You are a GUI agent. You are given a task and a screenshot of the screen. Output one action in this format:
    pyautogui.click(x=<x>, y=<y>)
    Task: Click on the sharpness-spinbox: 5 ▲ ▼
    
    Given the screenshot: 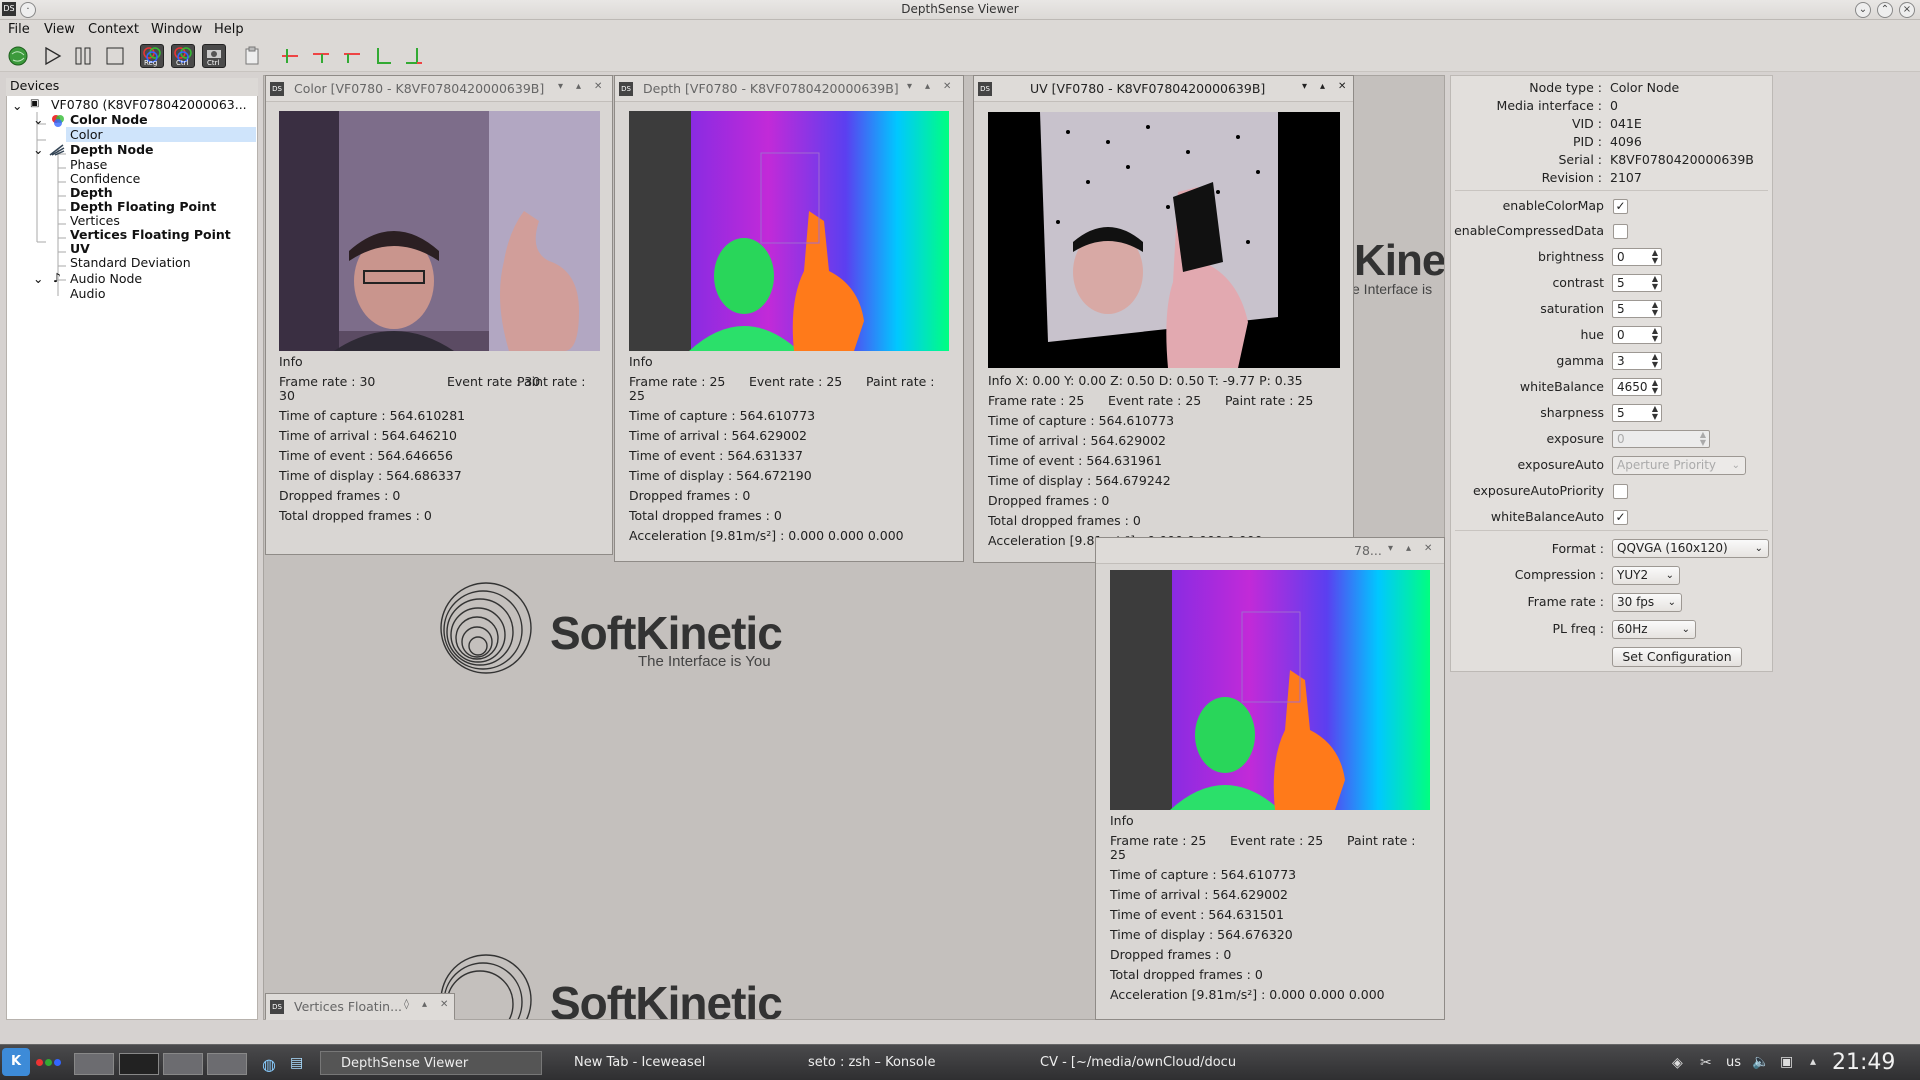 What is the action you would take?
    pyautogui.click(x=1637, y=413)
    